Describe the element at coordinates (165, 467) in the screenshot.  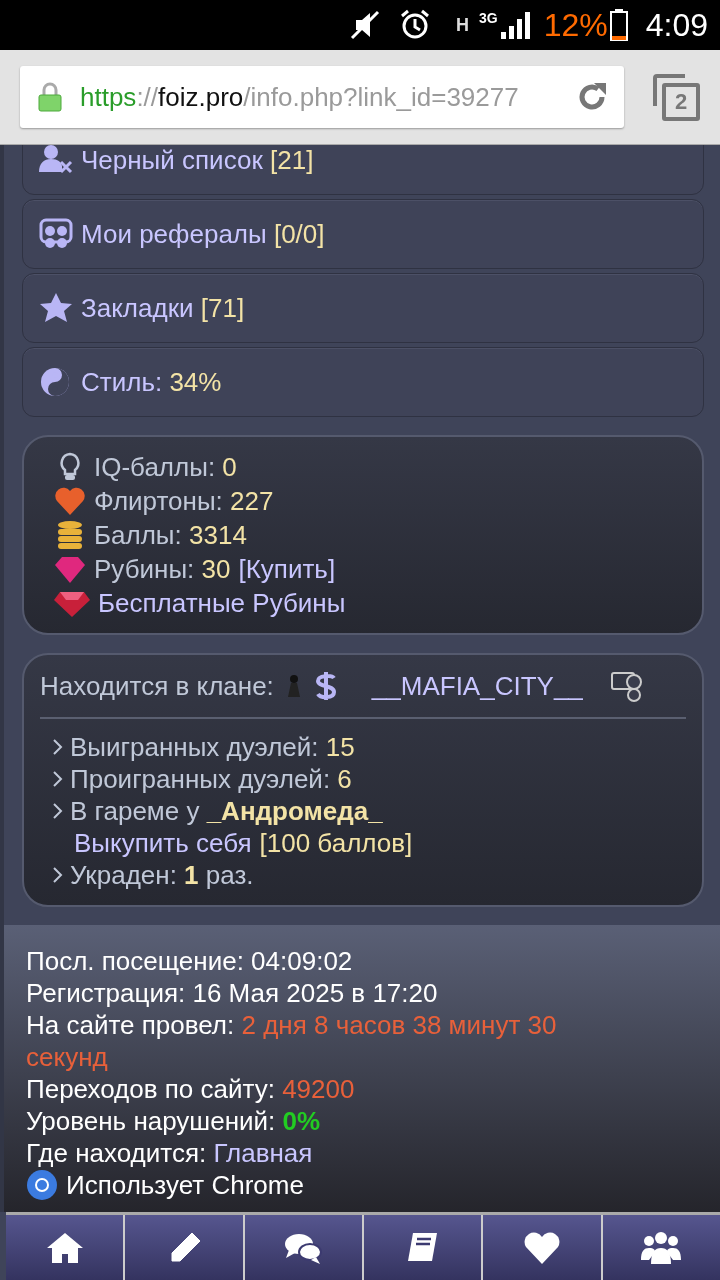
I see `stat-text: IQ-баллы: 0` at that location.